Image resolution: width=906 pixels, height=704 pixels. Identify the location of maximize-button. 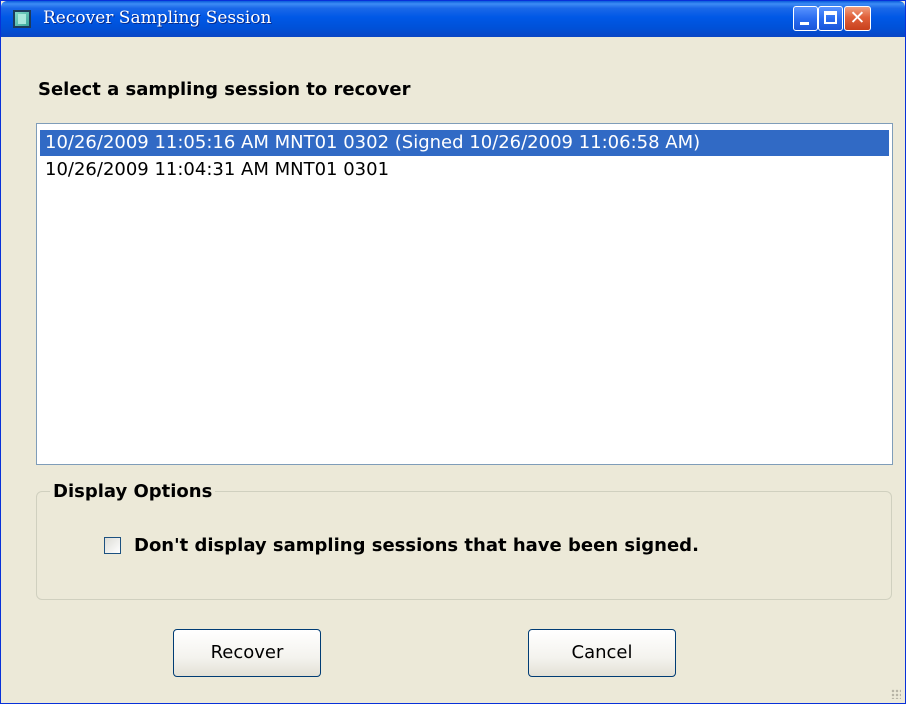
(830, 18).